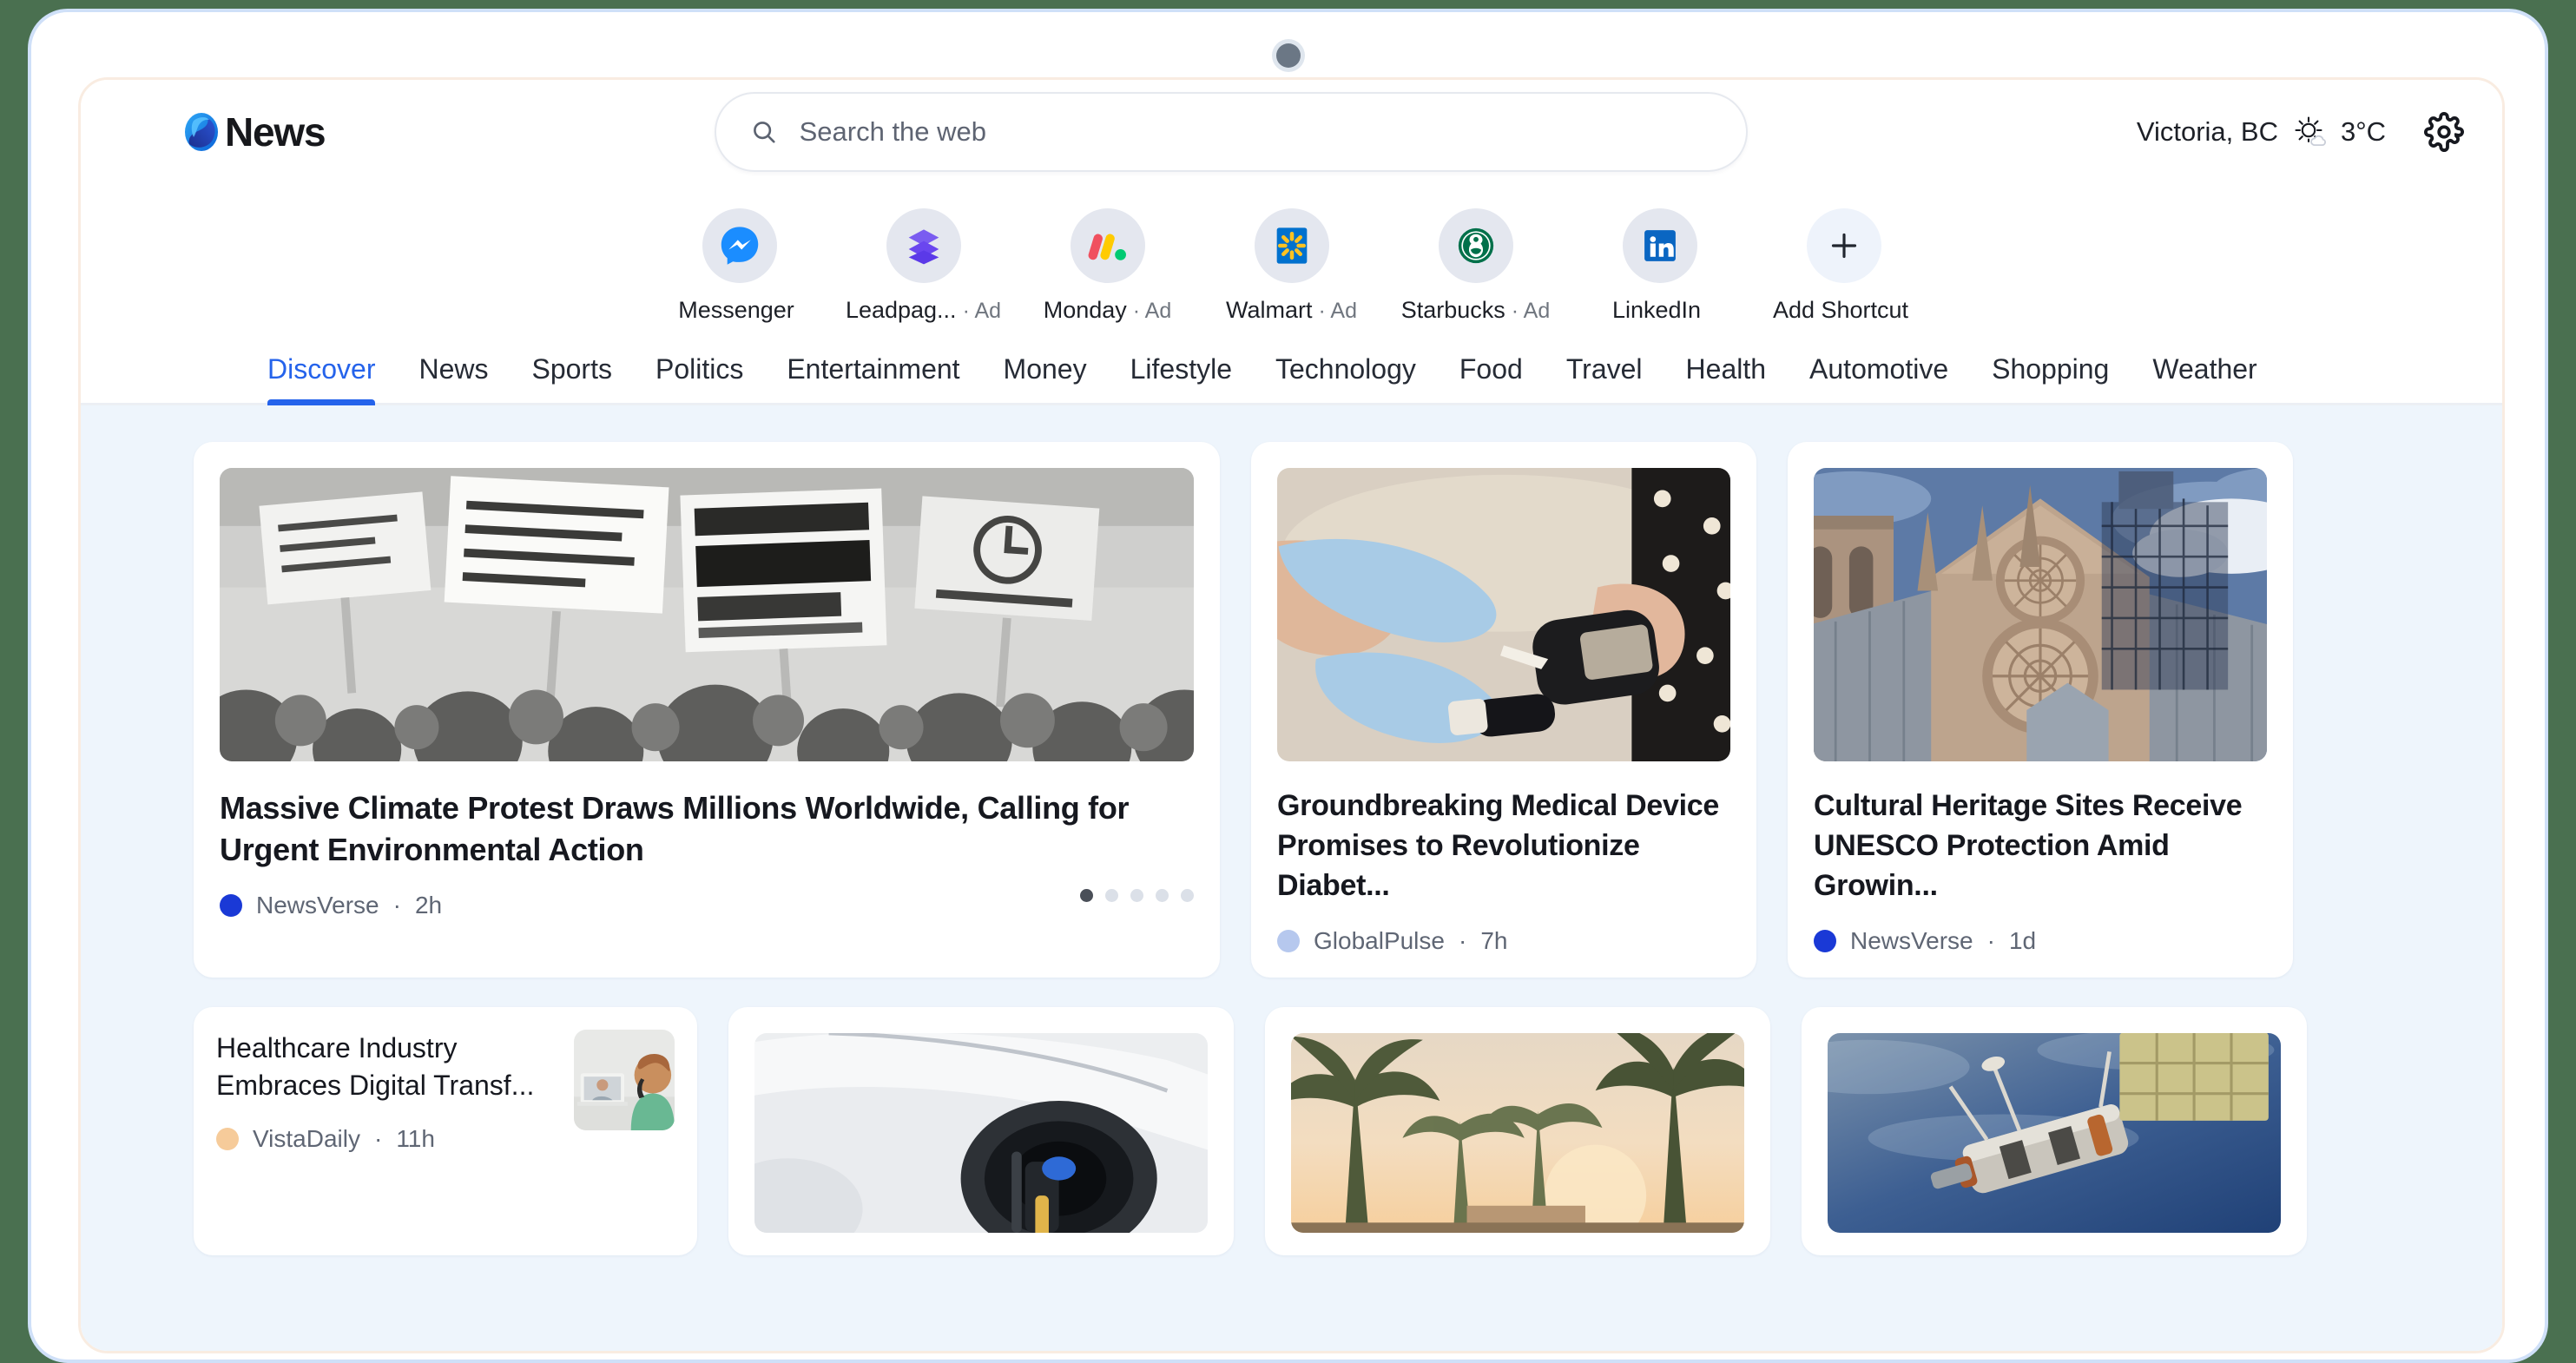 This screenshot has width=2576, height=1363. What do you see at coordinates (2204, 378) in the screenshot?
I see `tab-weather: Weather` at bounding box center [2204, 378].